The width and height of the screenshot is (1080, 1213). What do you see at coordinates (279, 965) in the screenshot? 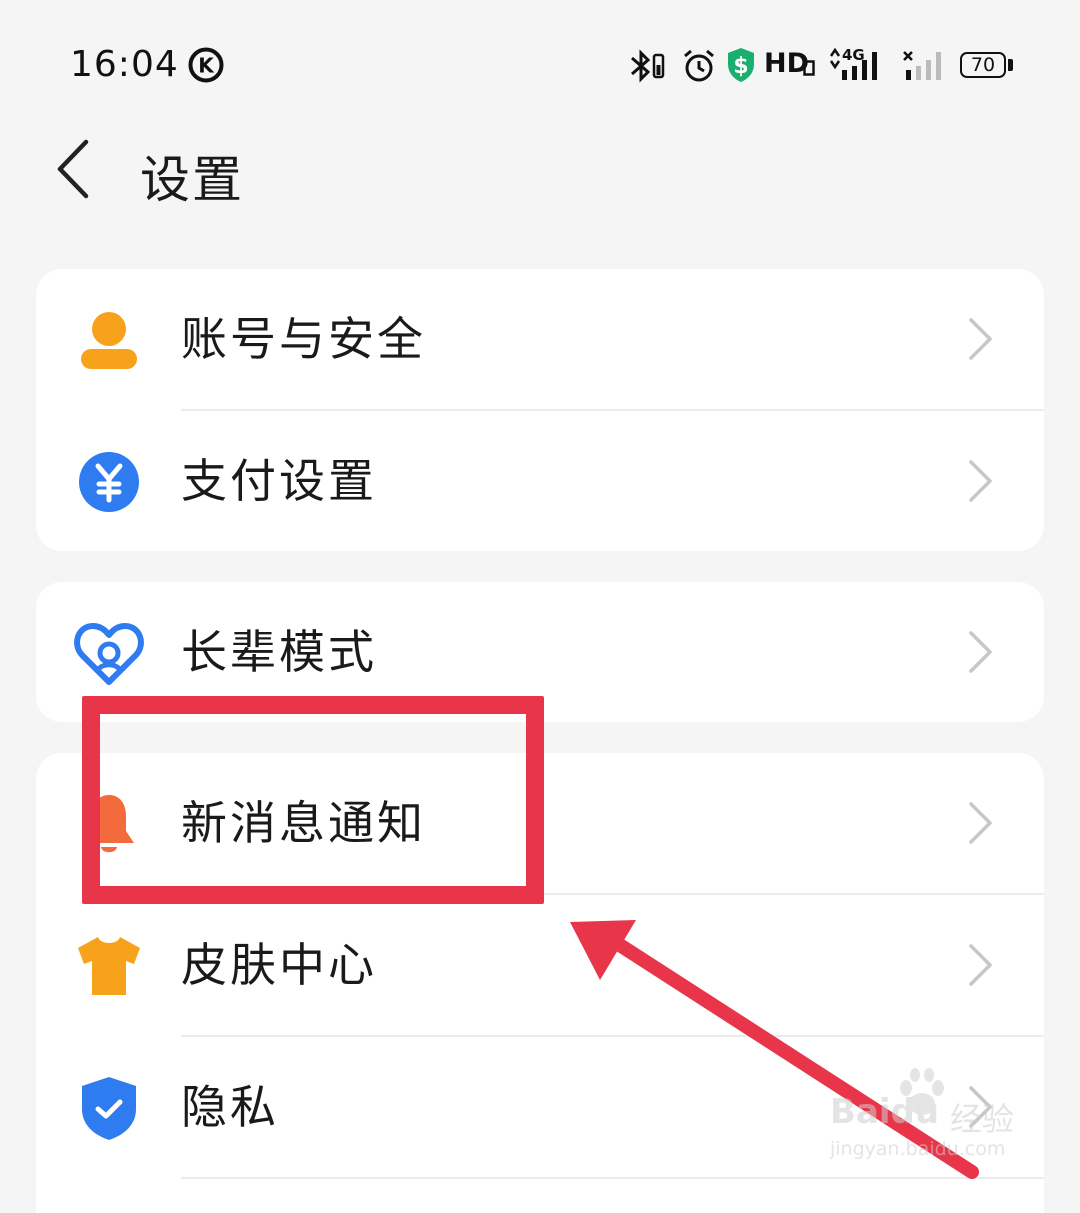
I see `row-label: 皮肤中心` at bounding box center [279, 965].